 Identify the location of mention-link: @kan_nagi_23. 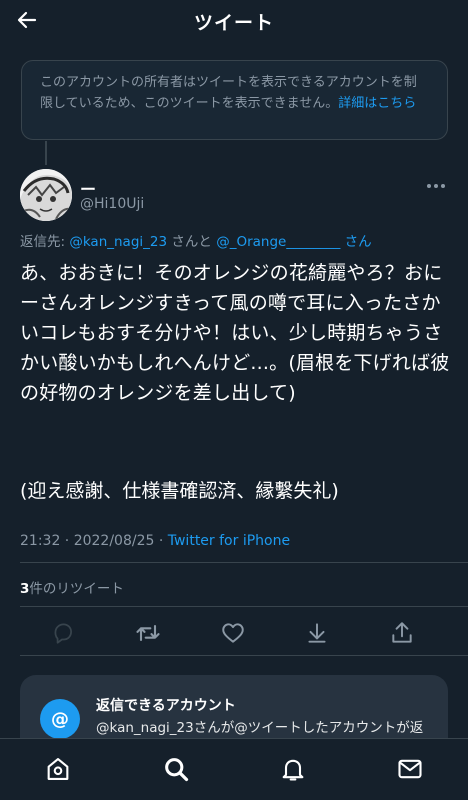
(118, 242).